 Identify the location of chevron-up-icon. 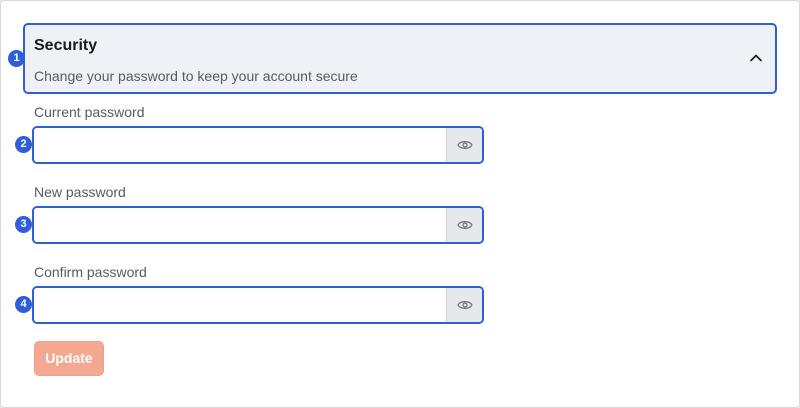
(756, 58).